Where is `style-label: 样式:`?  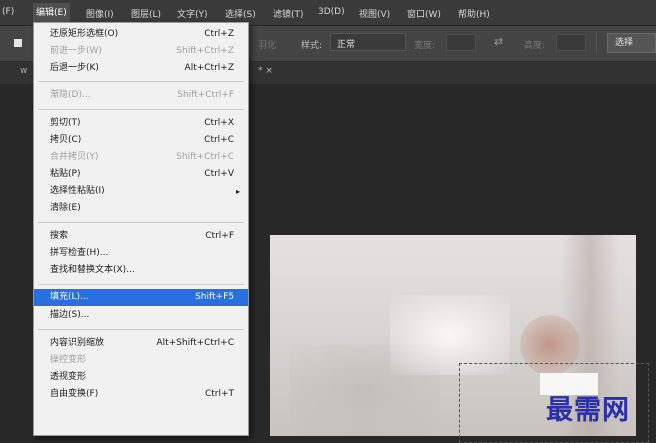
style-label: 样式: is located at coordinates (312, 46).